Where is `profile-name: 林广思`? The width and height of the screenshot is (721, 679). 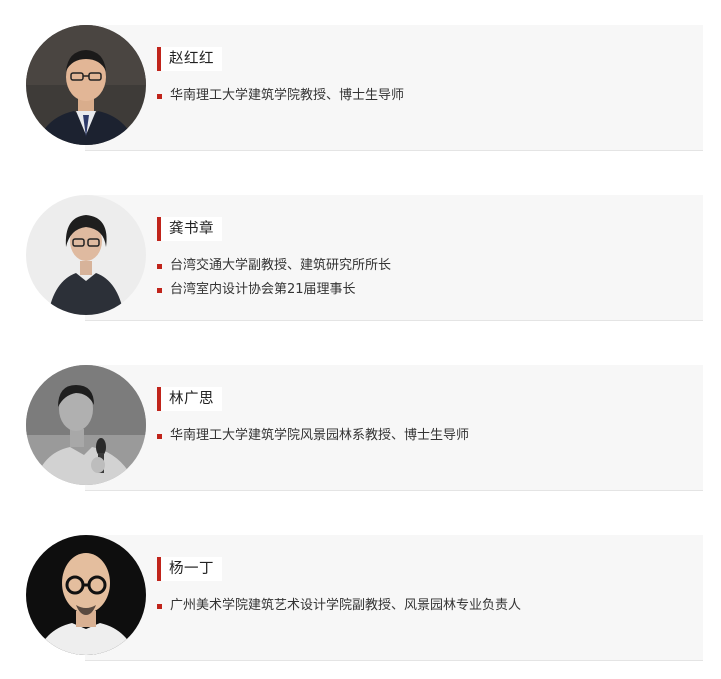 profile-name: 林广思 is located at coordinates (191, 399).